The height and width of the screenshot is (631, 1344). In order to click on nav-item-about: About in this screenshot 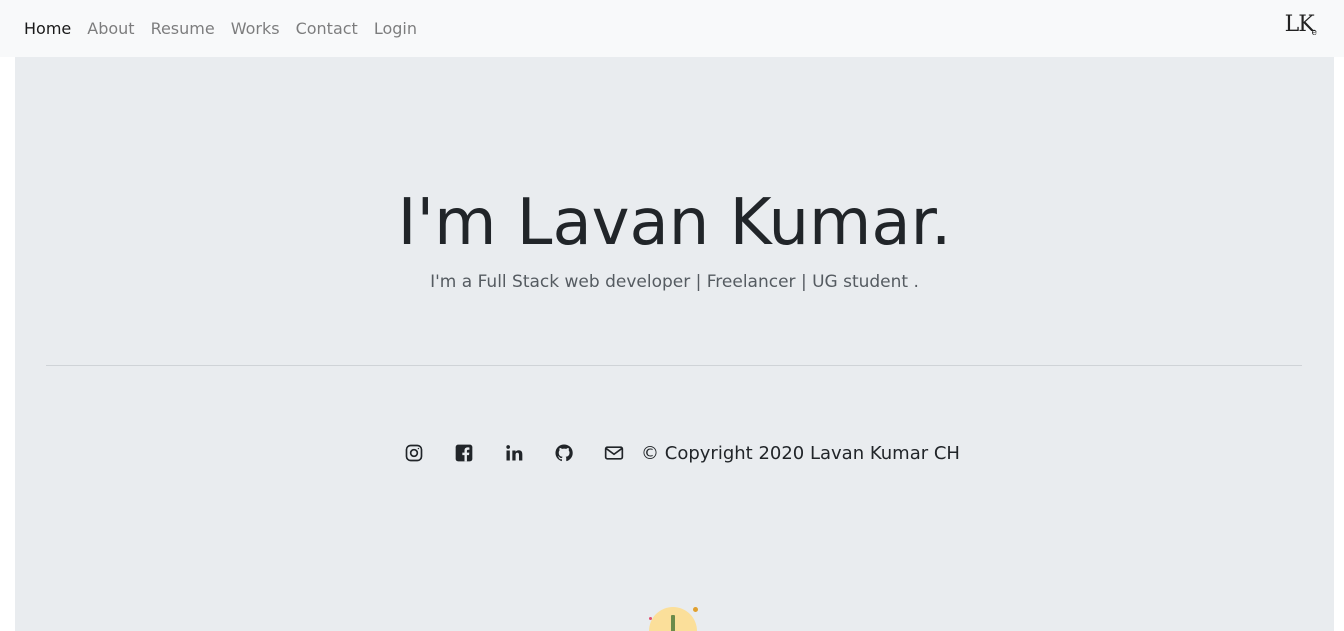, I will do `click(110, 28)`.